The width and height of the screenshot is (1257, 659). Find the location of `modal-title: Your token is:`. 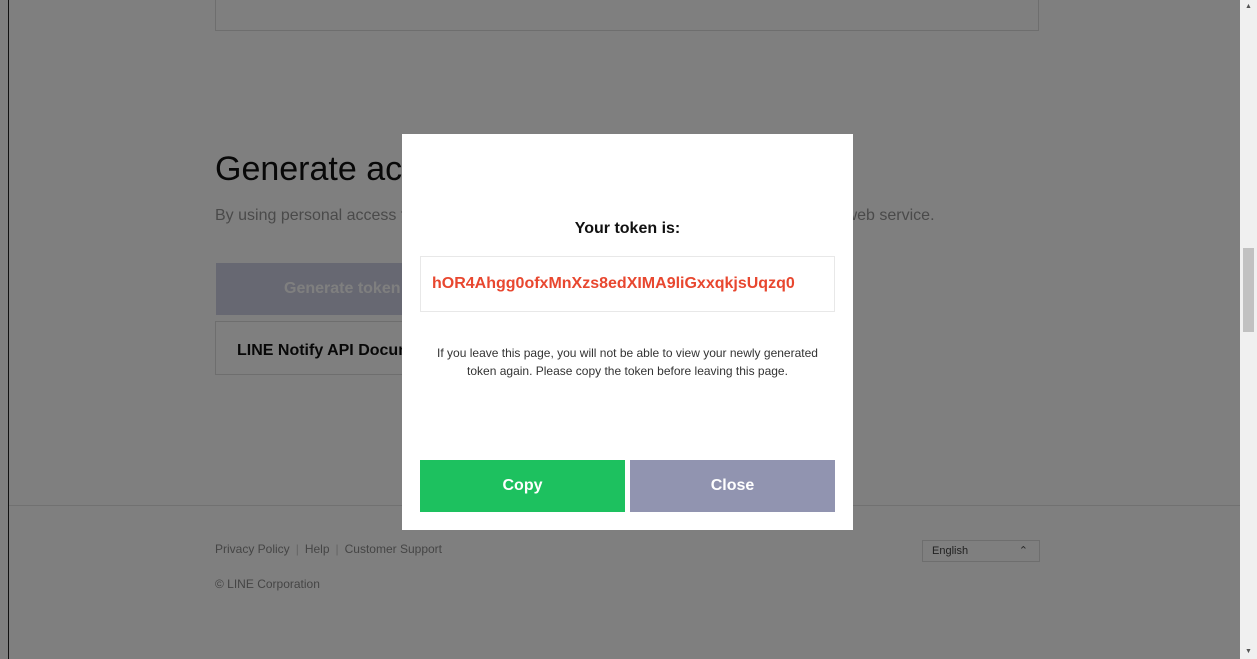

modal-title: Your token is: is located at coordinates (627, 228).